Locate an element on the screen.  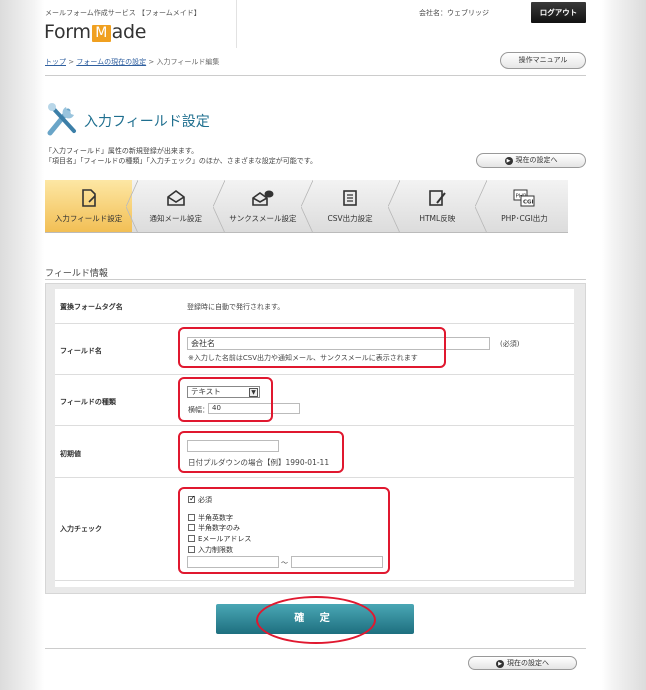
field-edit-icon is located at coordinates (88, 198).